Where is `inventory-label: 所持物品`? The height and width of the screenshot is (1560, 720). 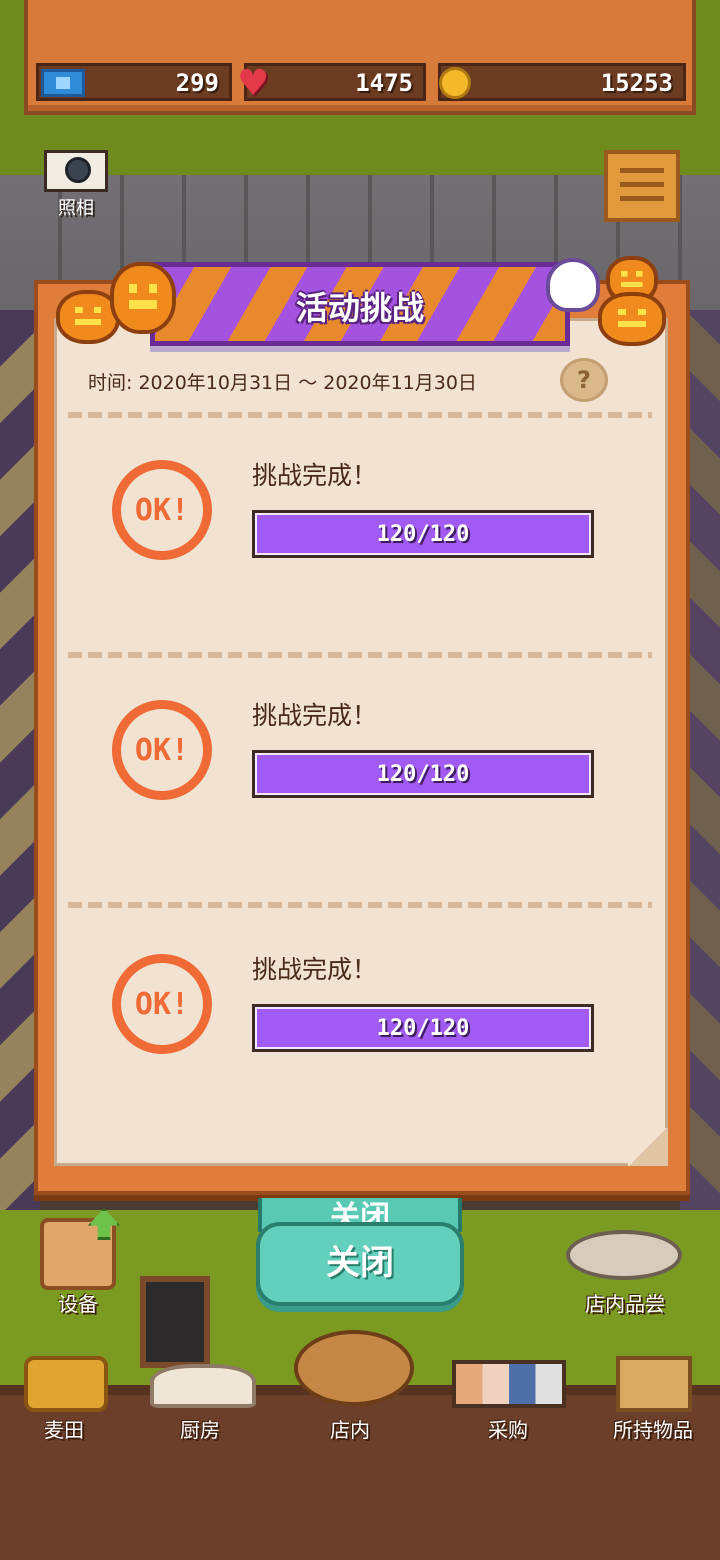
inventory-label: 所持物品 is located at coordinates (653, 1430).